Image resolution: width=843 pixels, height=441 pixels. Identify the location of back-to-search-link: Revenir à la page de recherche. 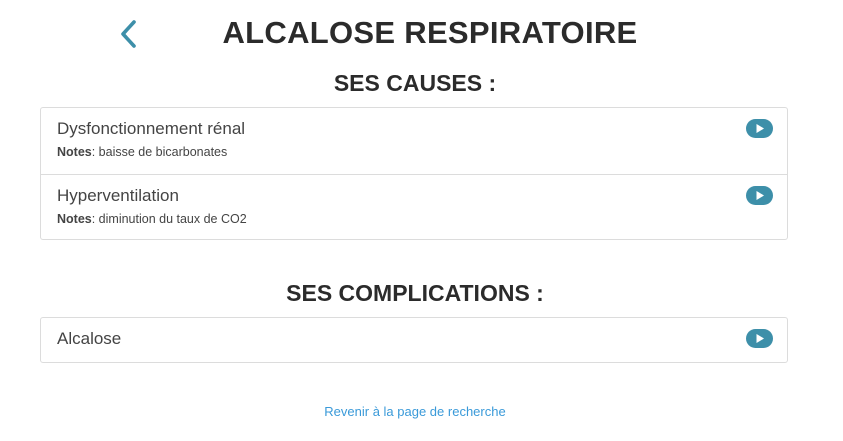
(415, 411).